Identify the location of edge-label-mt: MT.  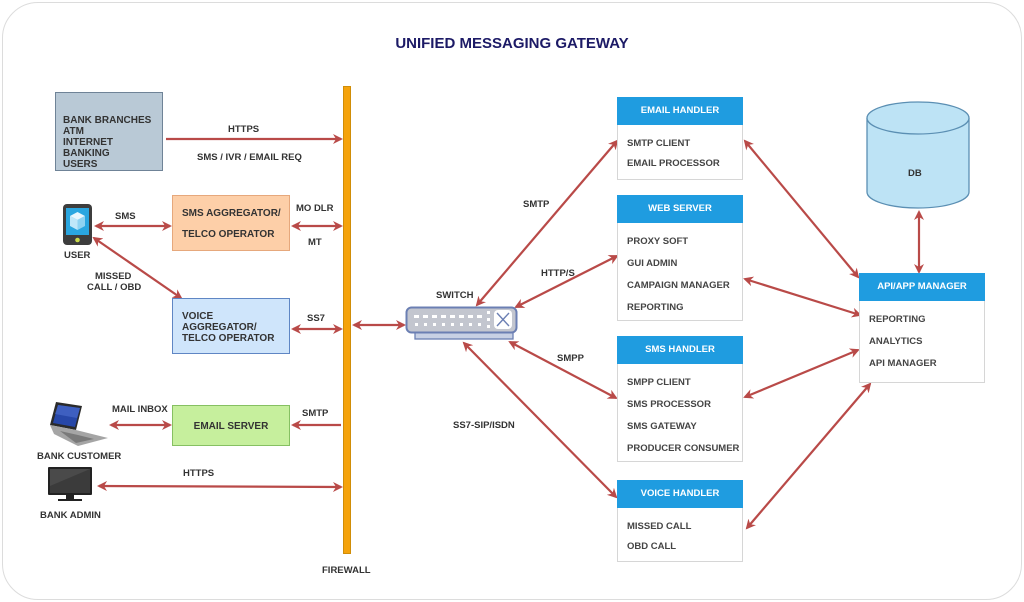
(315, 242).